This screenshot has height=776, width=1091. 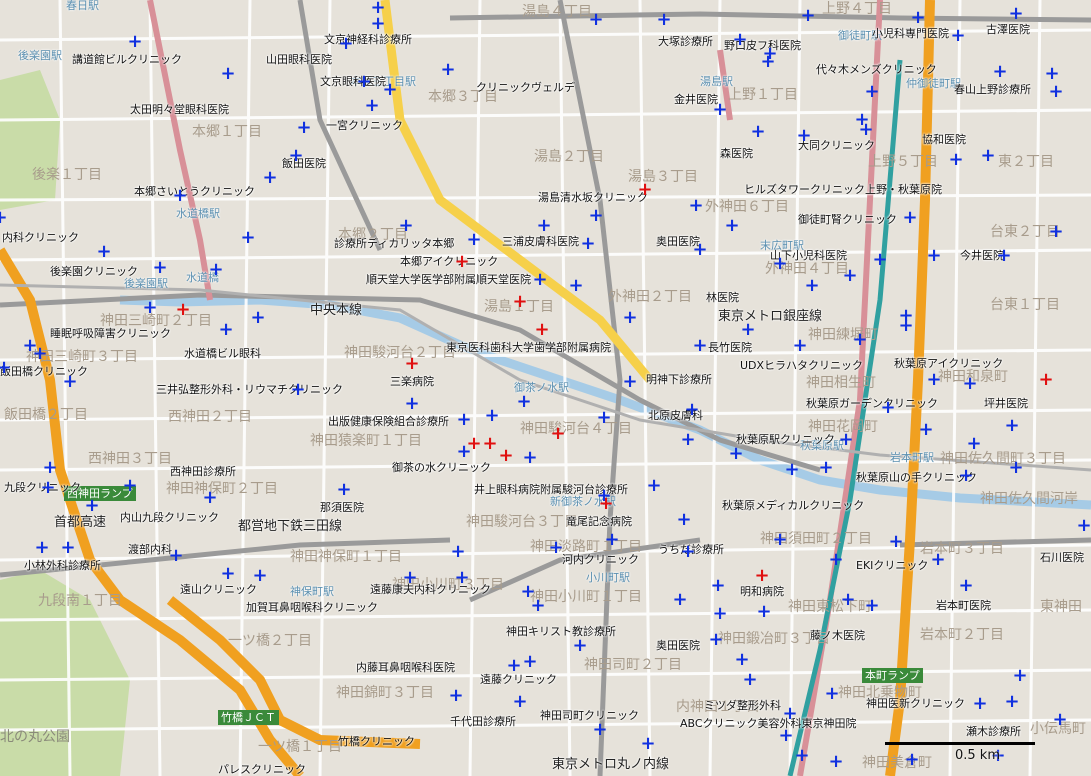 I want to click on clinic-label: 石川医院, so click(x=1062, y=557).